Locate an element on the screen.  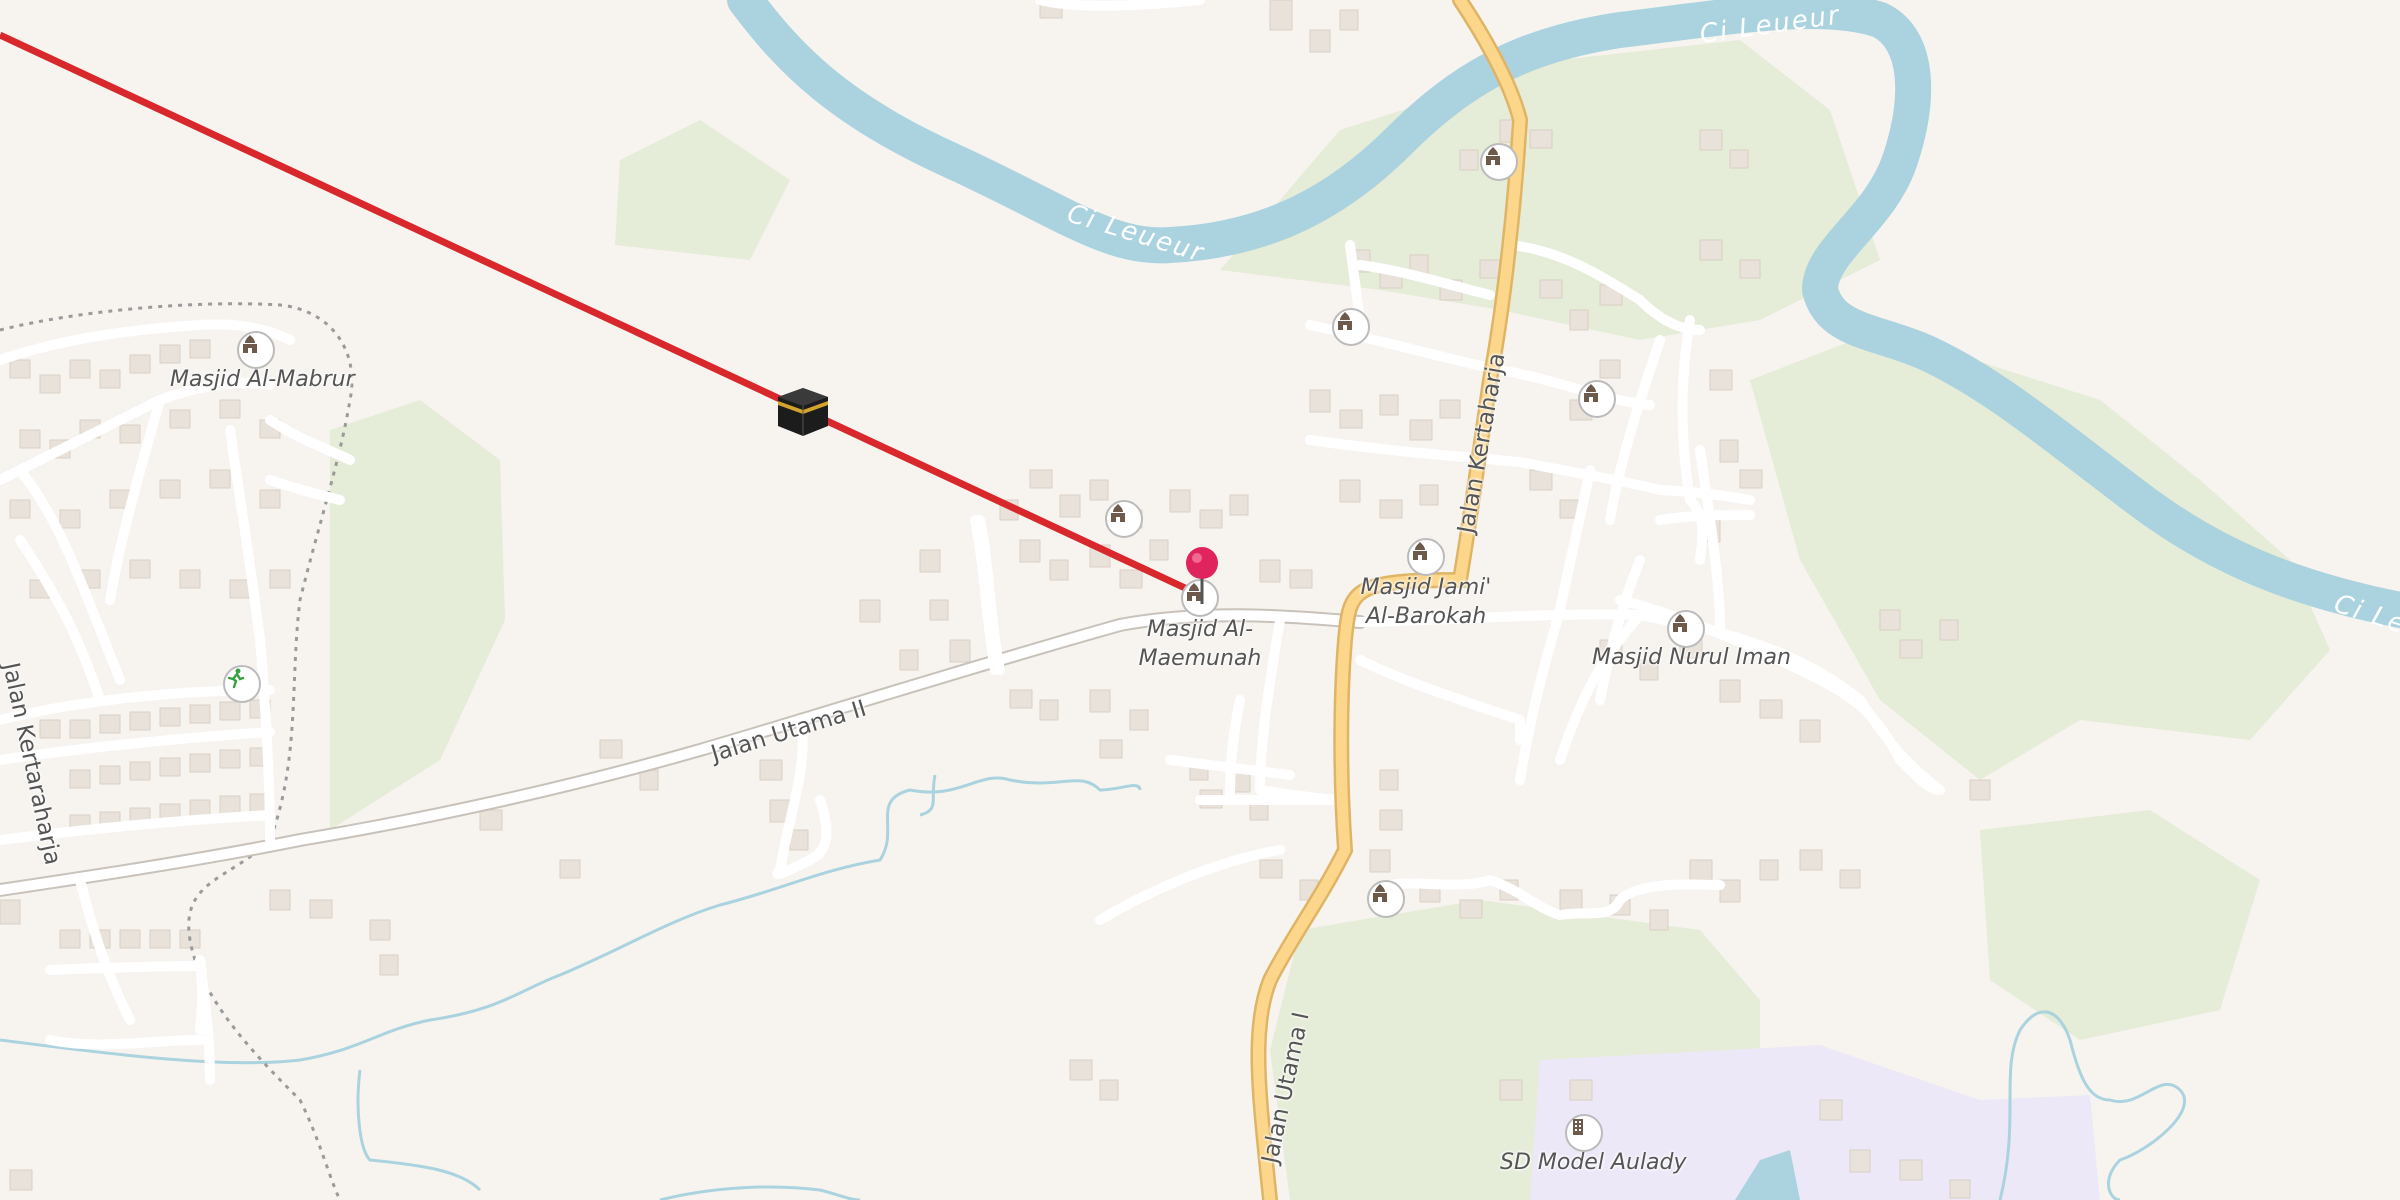
place-label-masjid-al-mabrur: Masjid Al-Mabrur is located at coordinates (262, 379).